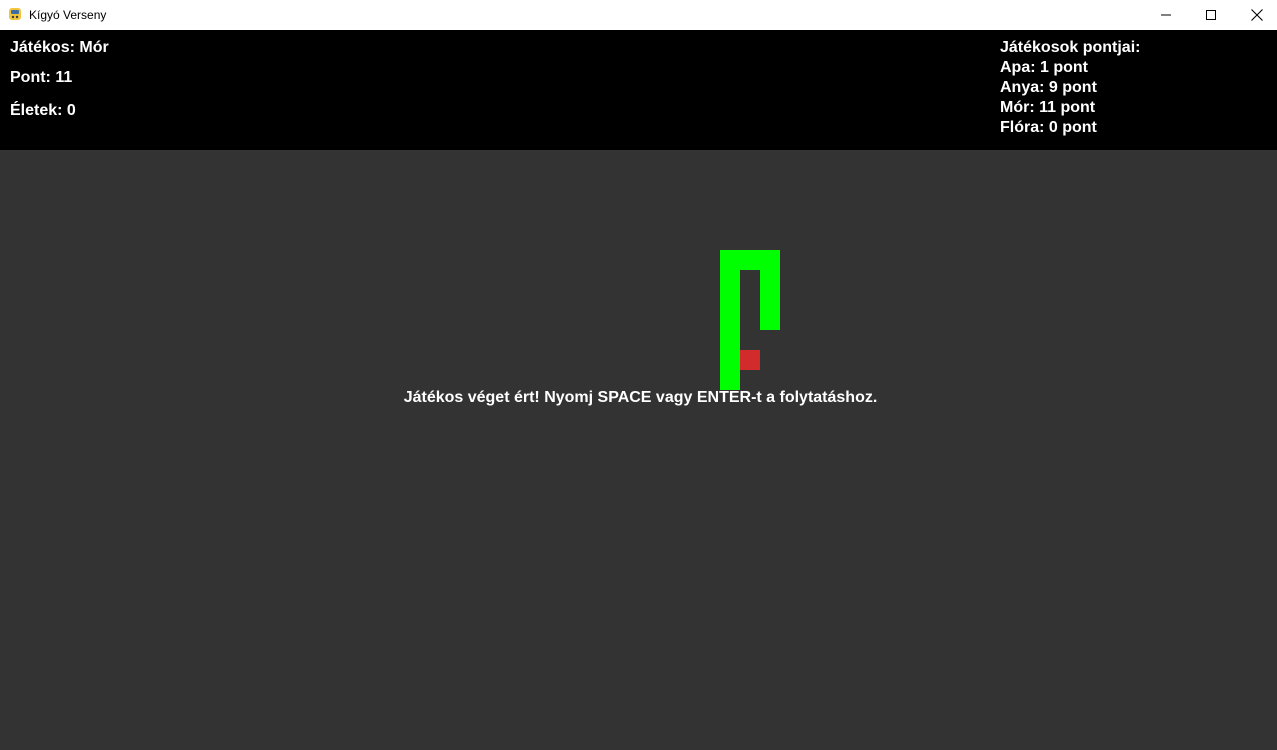  Describe the element at coordinates (1070, 47) in the screenshot. I see `scoreboard-title: Játékosok pontjai:` at that location.